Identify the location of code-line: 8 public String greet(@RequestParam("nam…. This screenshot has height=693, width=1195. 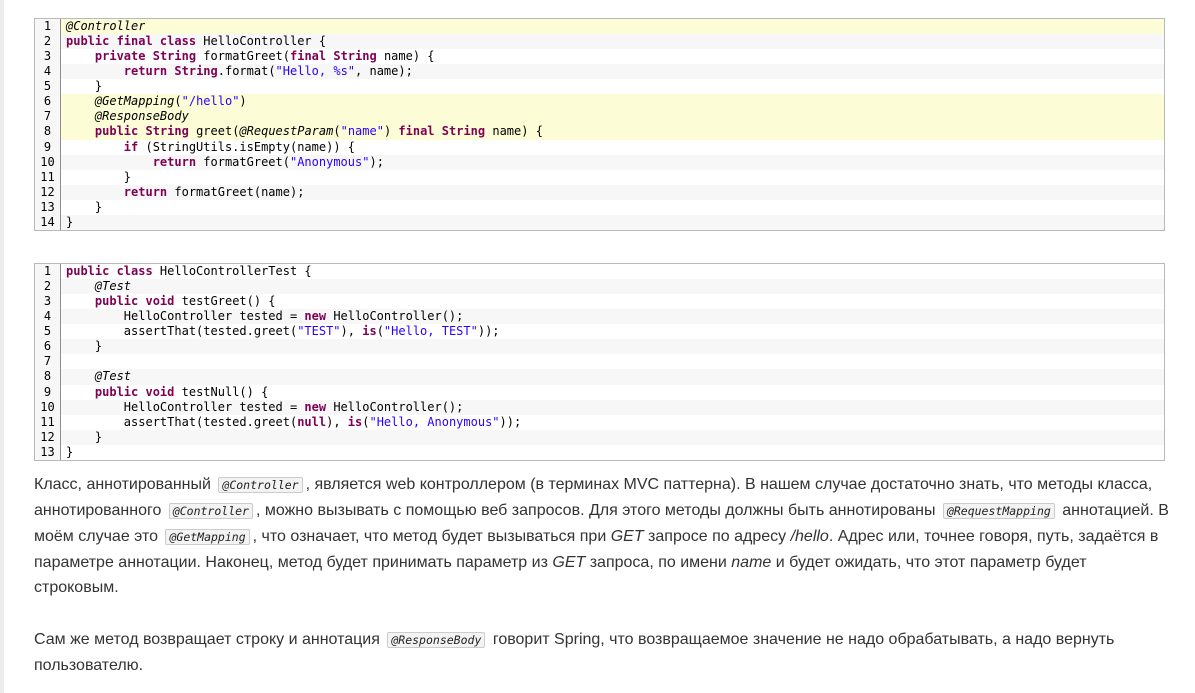
(599, 132).